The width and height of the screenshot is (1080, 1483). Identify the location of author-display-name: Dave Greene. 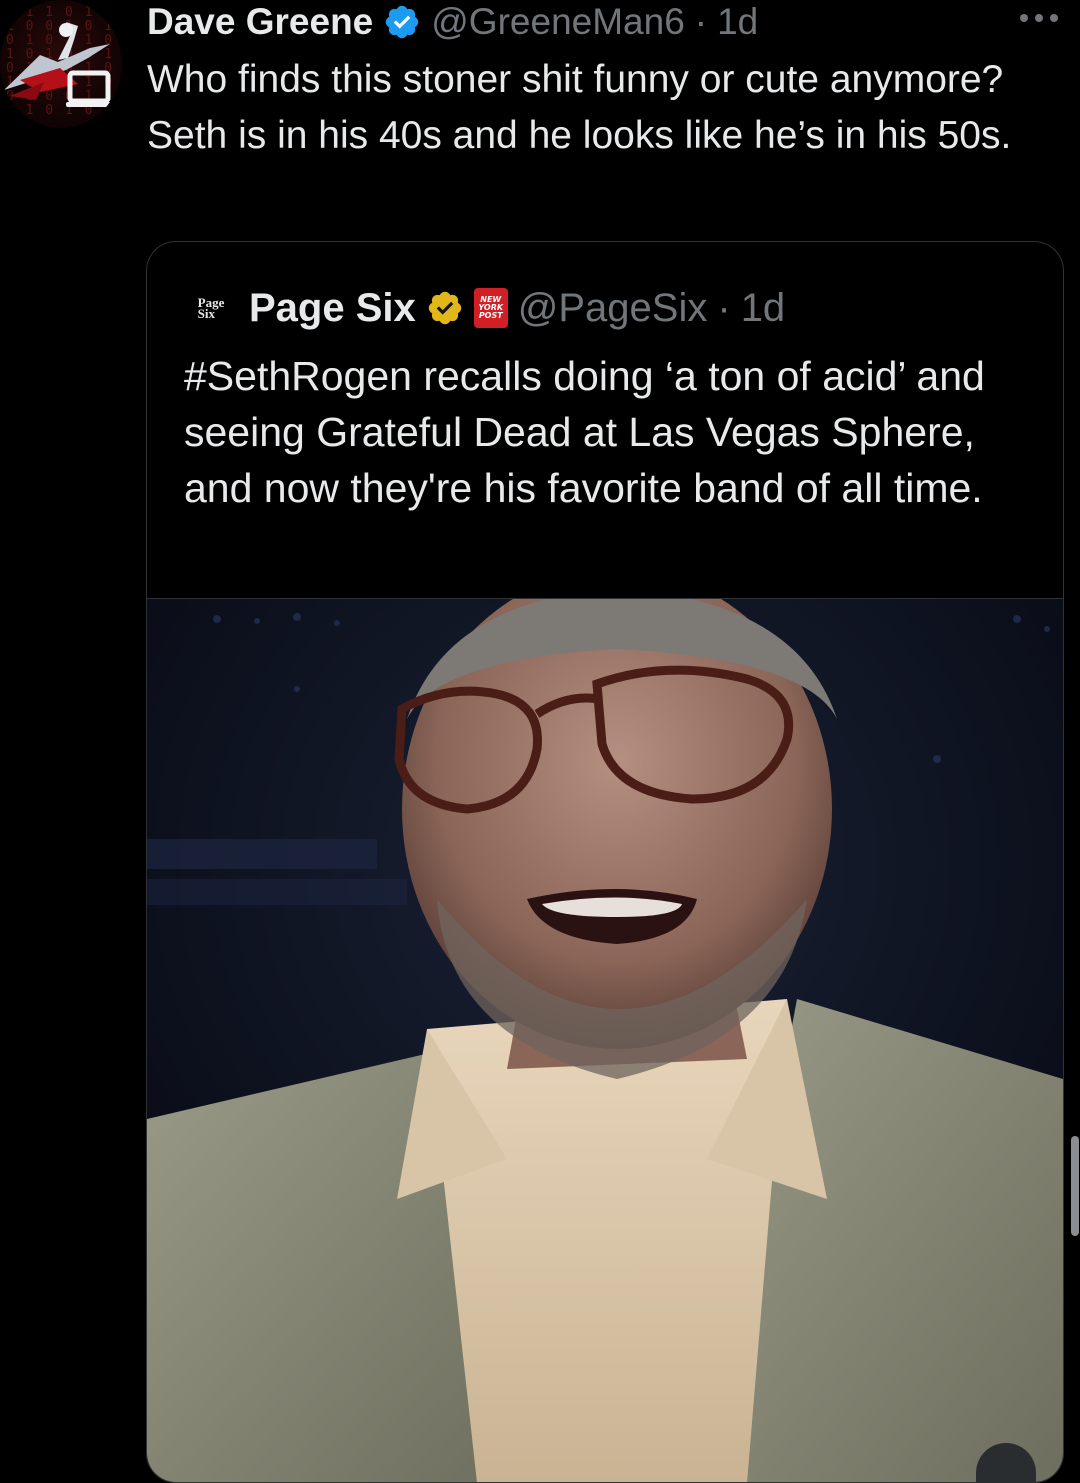
(260, 22).